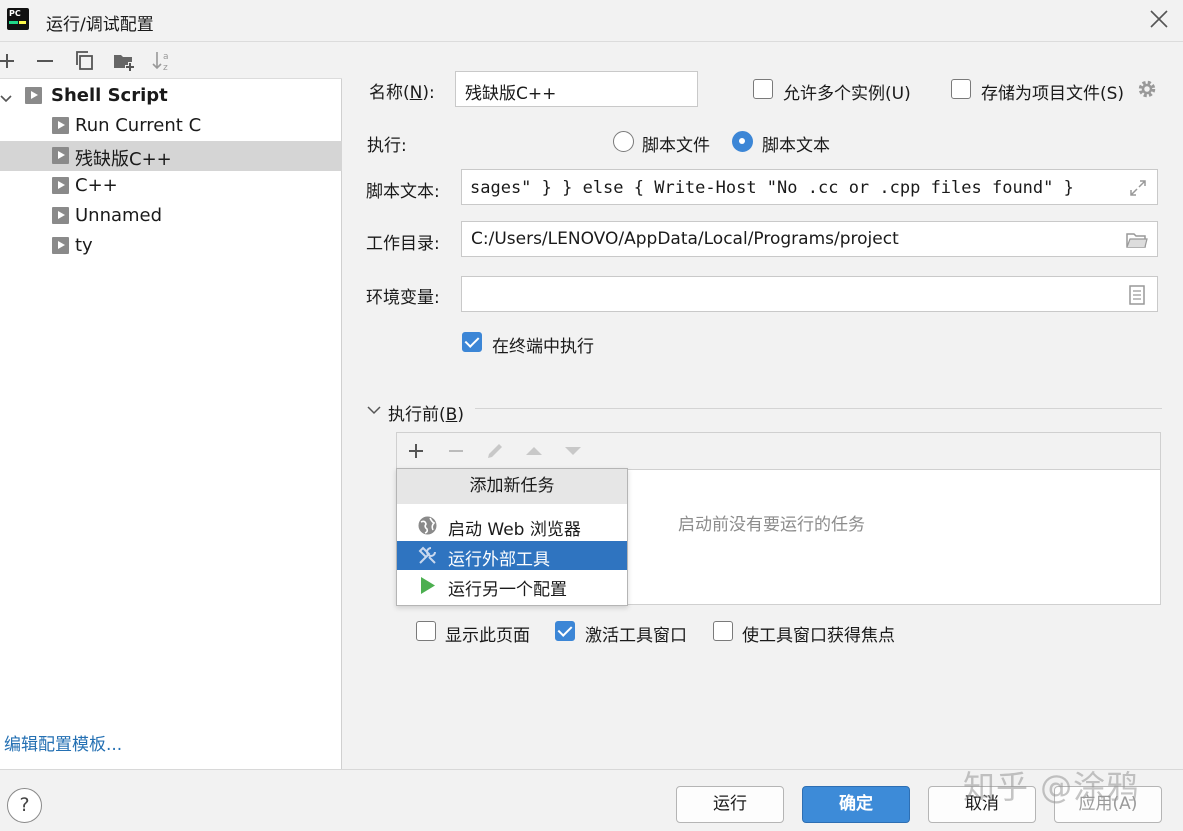 The image size is (1183, 831). What do you see at coordinates (171, 186) in the screenshot?
I see `tree-item: C++` at bounding box center [171, 186].